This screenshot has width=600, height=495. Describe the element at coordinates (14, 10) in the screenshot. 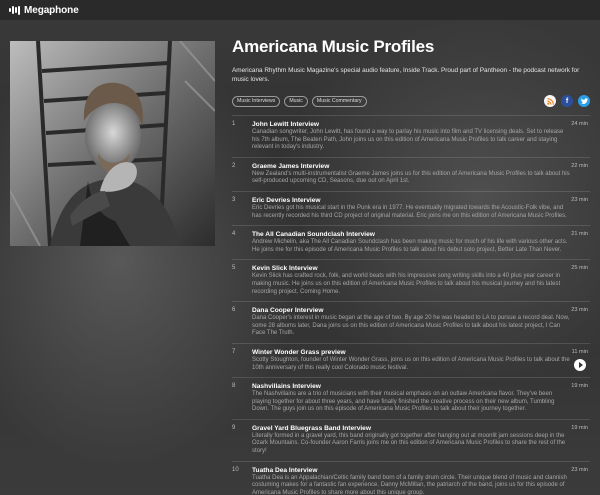

I see `megaphone-logo-icon` at that location.